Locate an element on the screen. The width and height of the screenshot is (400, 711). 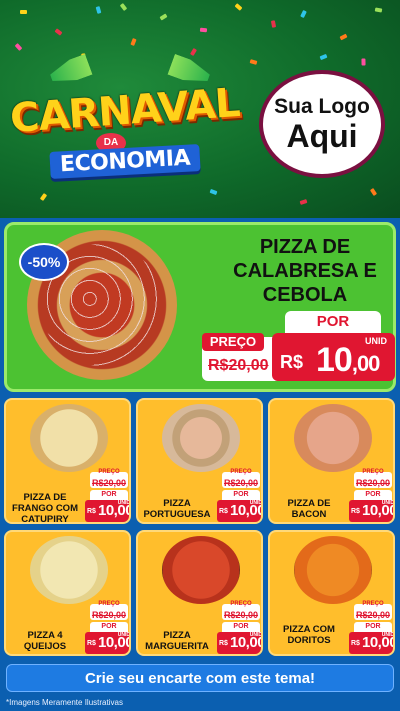
featured-price: 10,00 is located at coordinates (348, 360).